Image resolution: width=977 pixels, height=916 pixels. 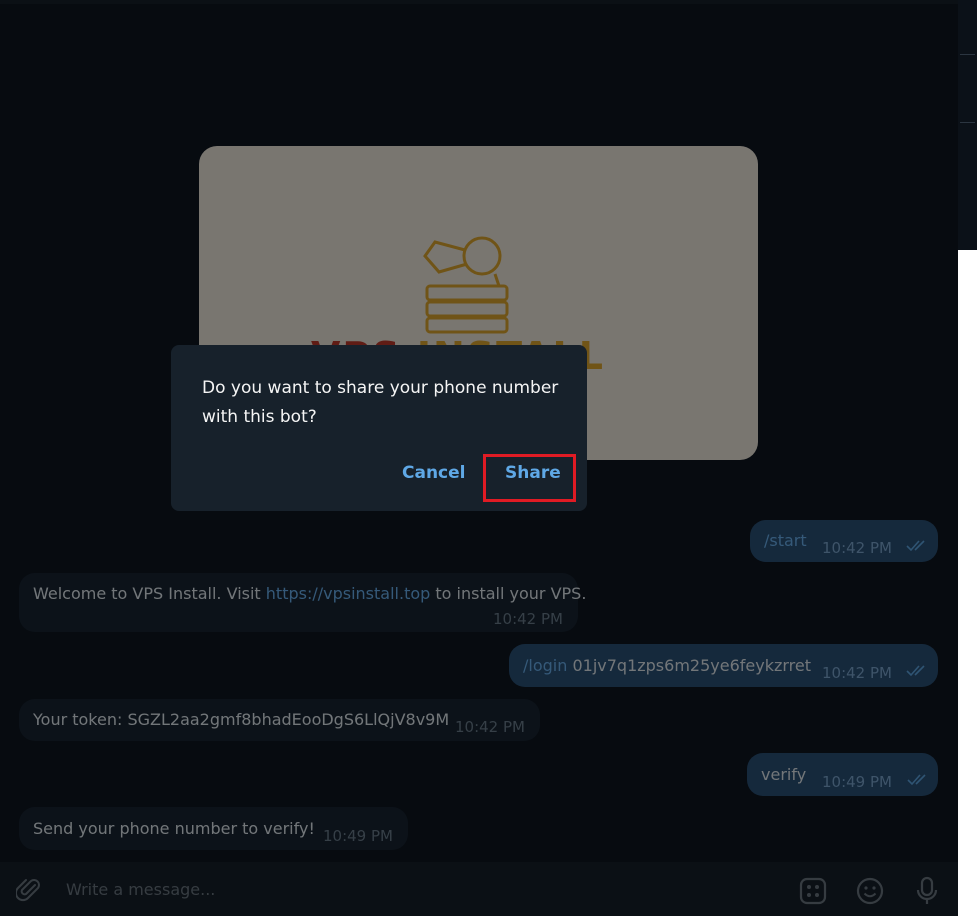 I want to click on cancel-button: Cancel, so click(x=433, y=473).